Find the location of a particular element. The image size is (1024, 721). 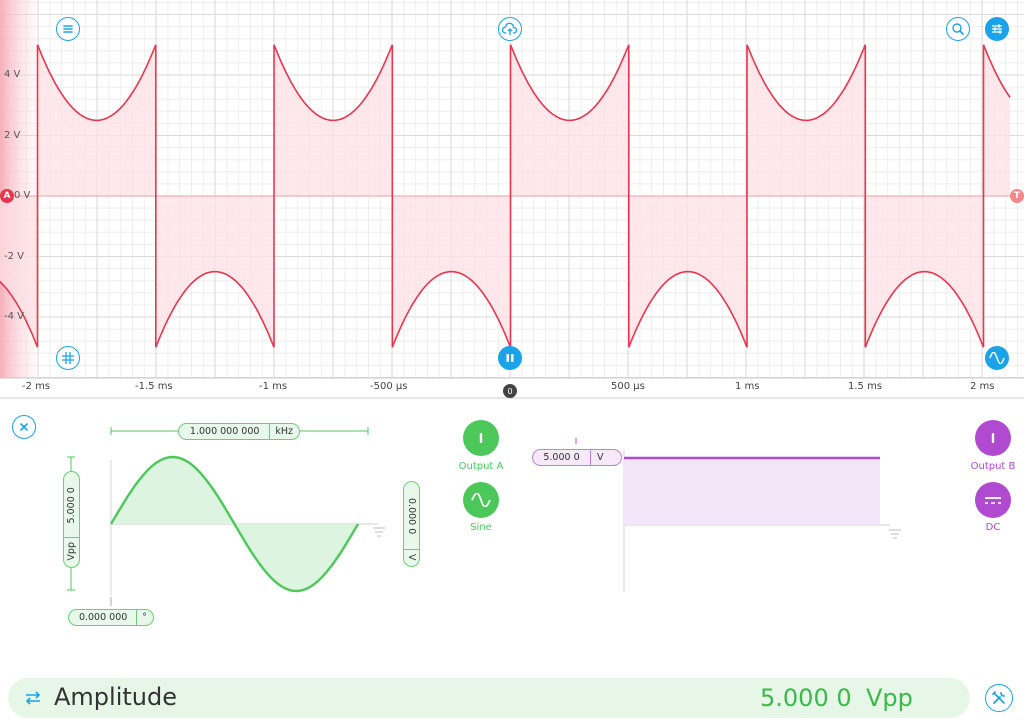

parameter-bar: Amplitude 5.000 0 Vpp is located at coordinates (489, 698).